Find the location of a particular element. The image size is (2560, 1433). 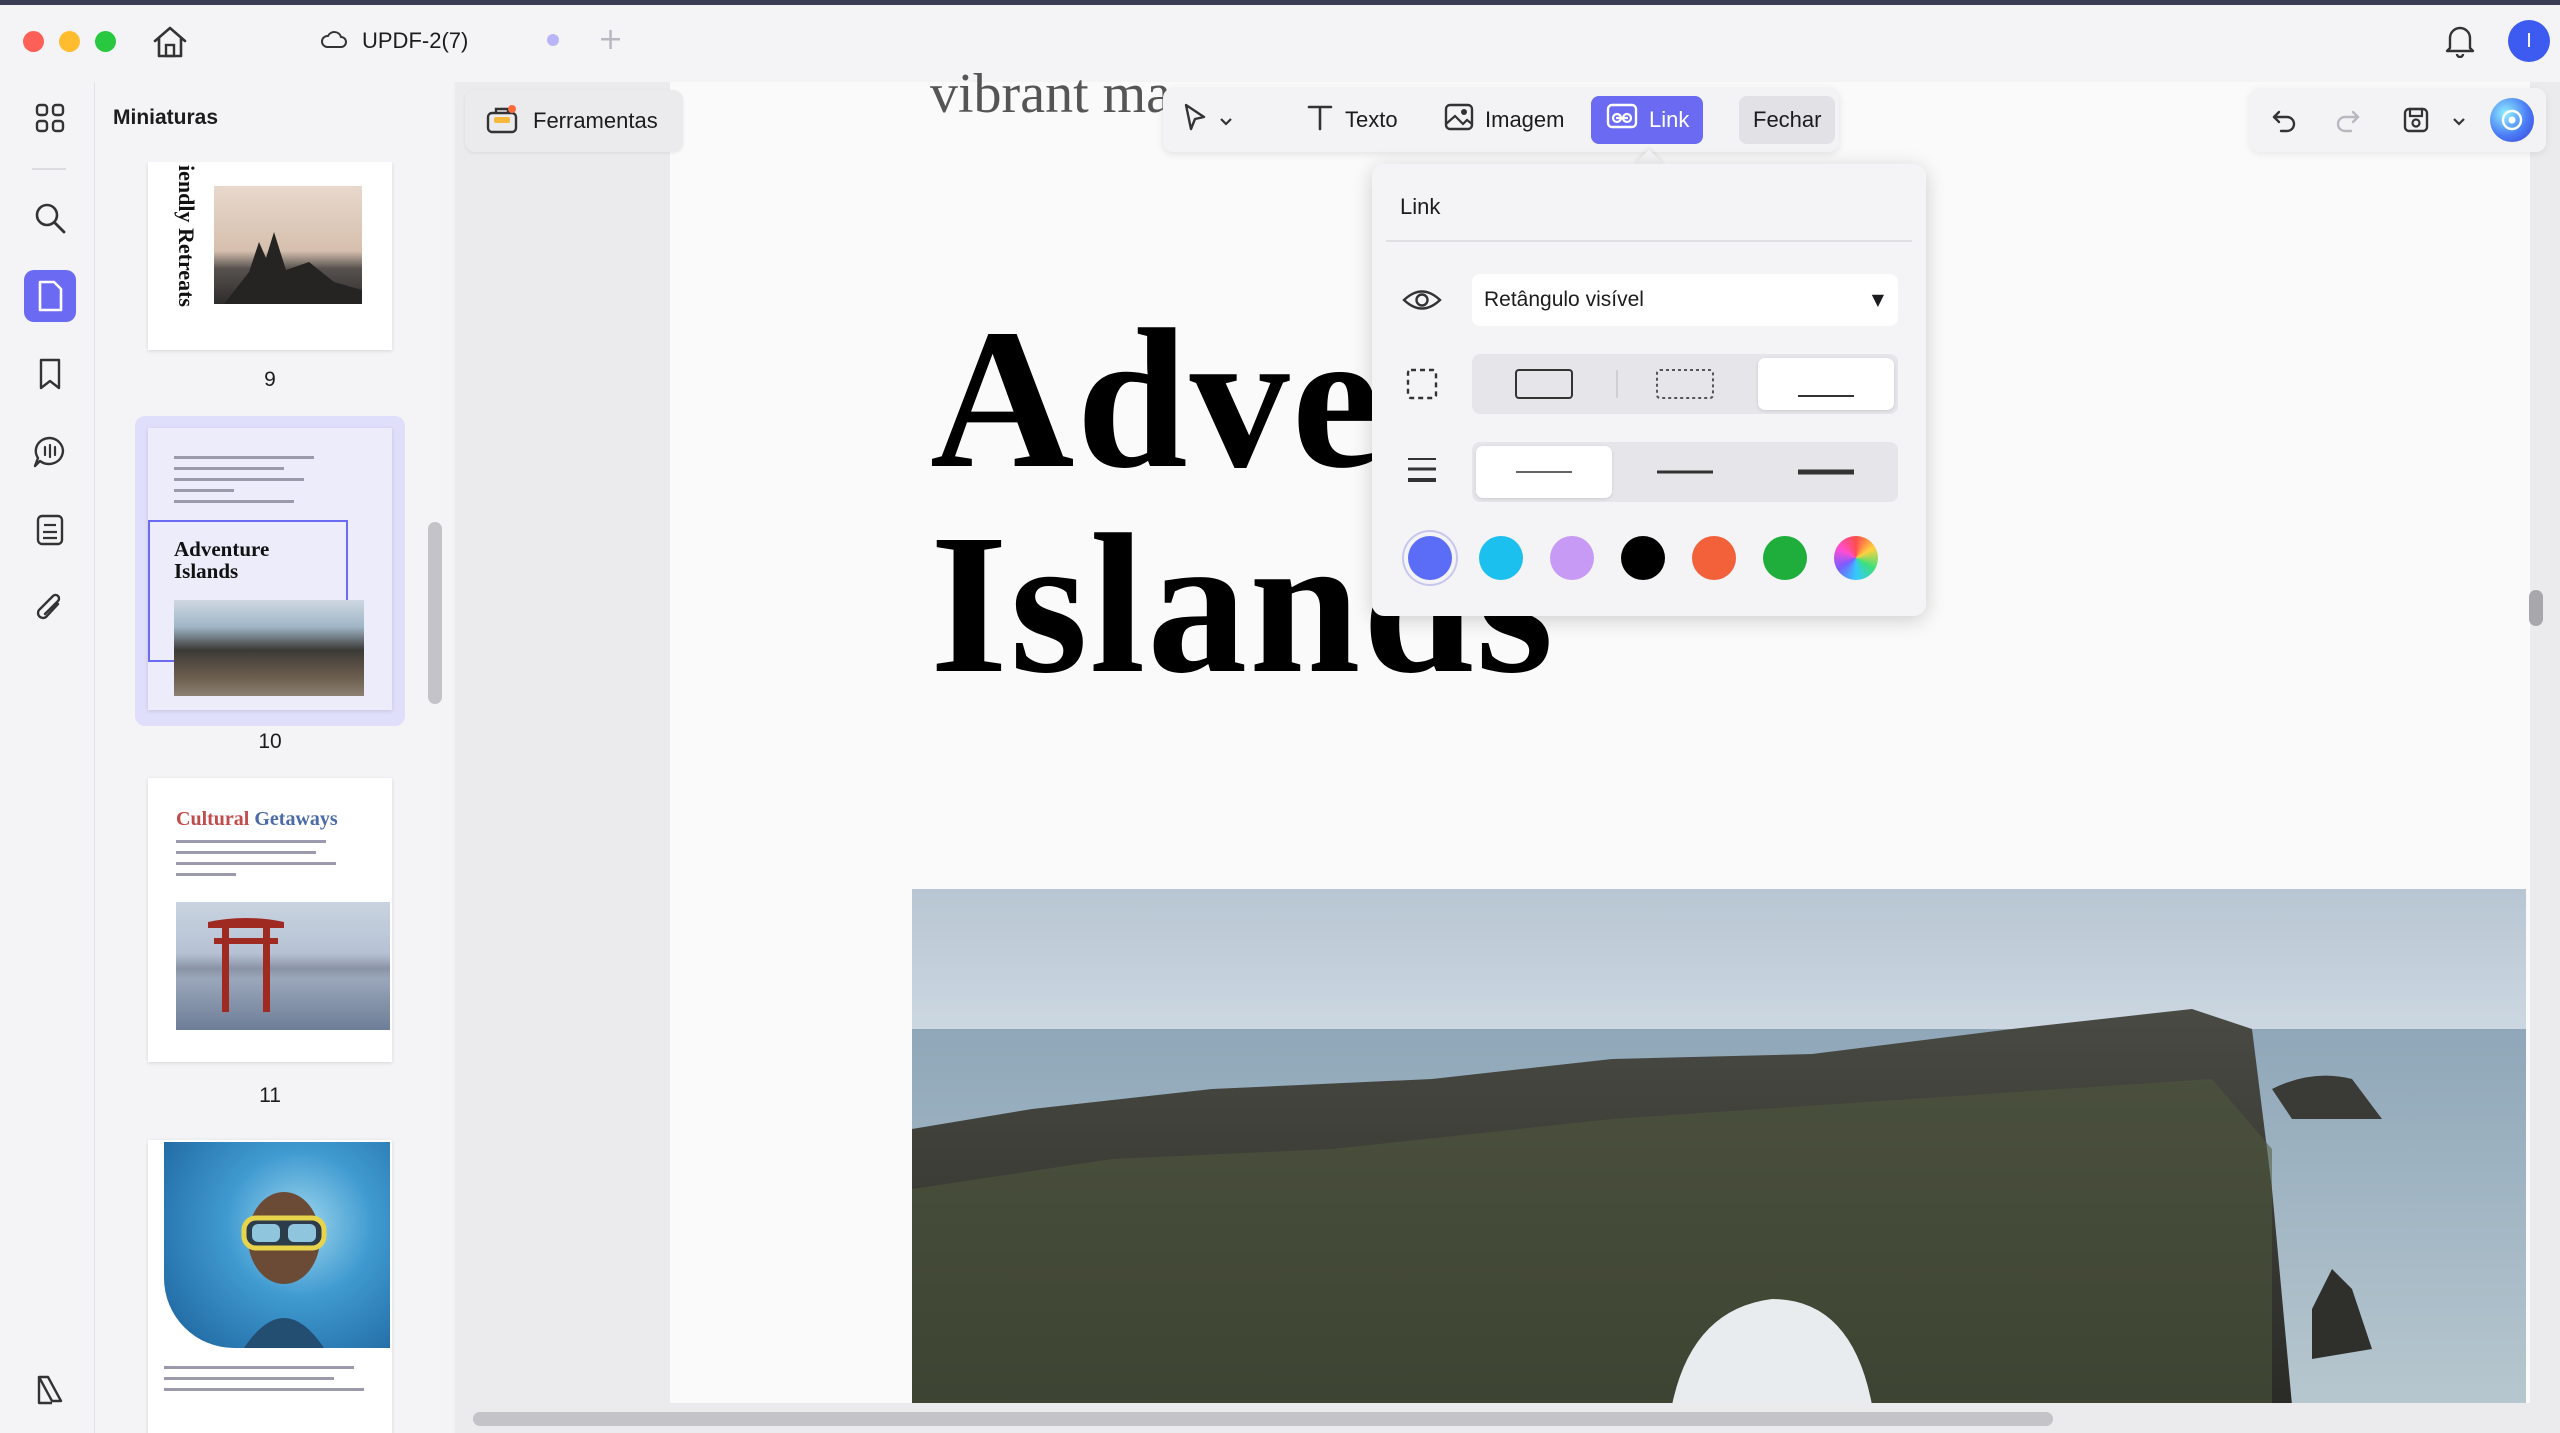

link-tool-label: Link is located at coordinates (1669, 119).